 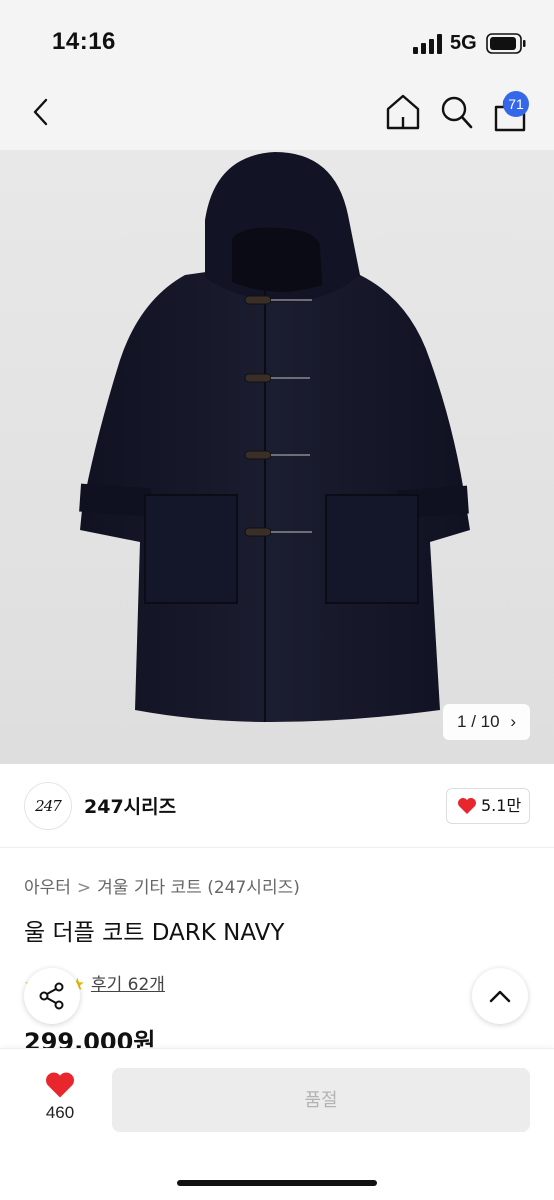 I want to click on breadcrumb: 아우터 > 겨울 기타 코트 (247시리즈), so click(x=162, y=885).